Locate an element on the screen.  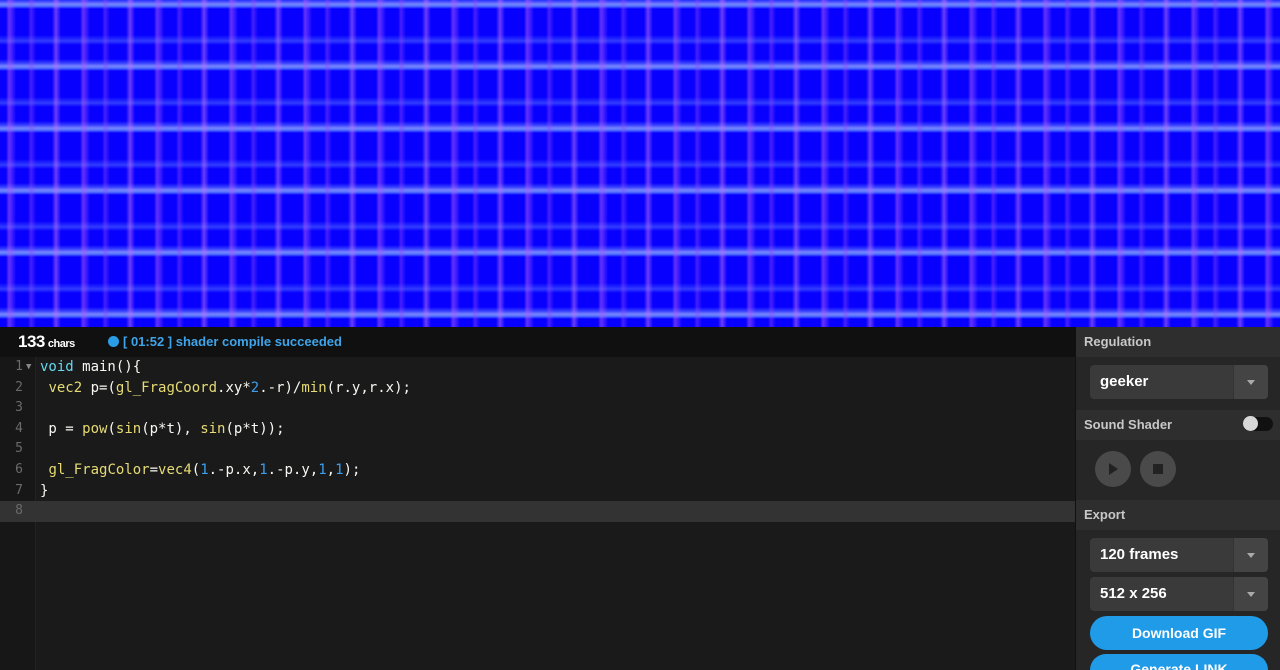
code-line: 7 } is located at coordinates (537, 491).